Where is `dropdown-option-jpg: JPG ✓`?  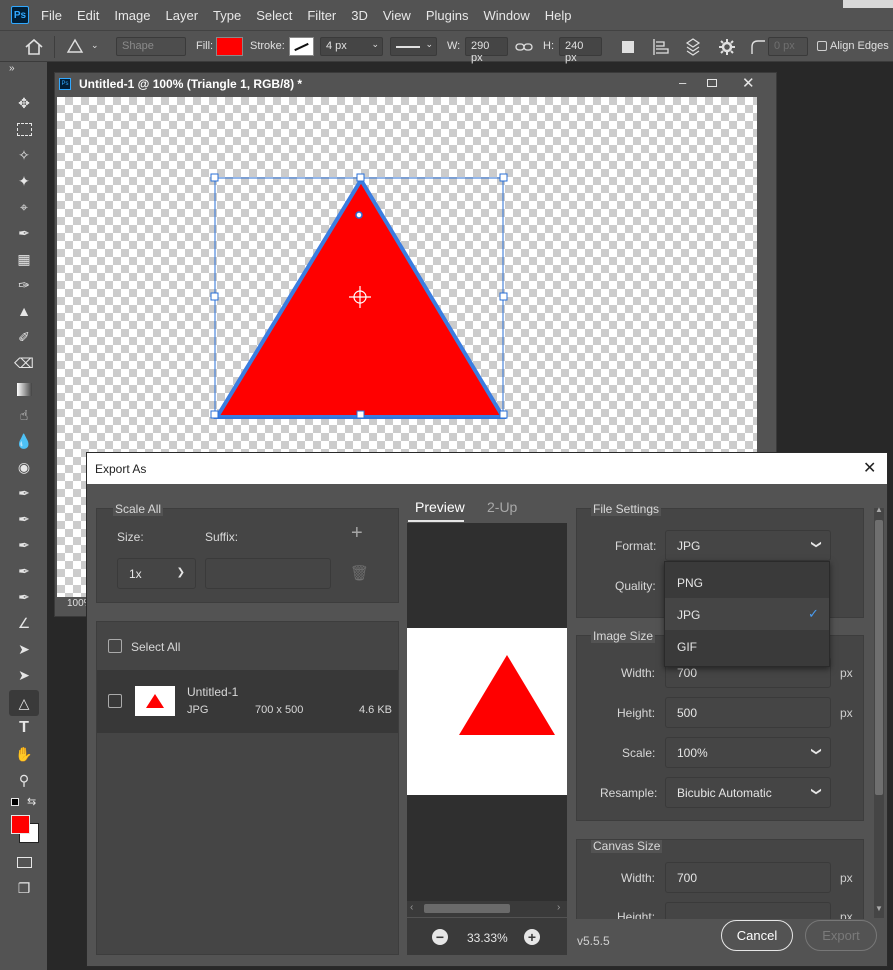 dropdown-option-jpg: JPG ✓ is located at coordinates (747, 614).